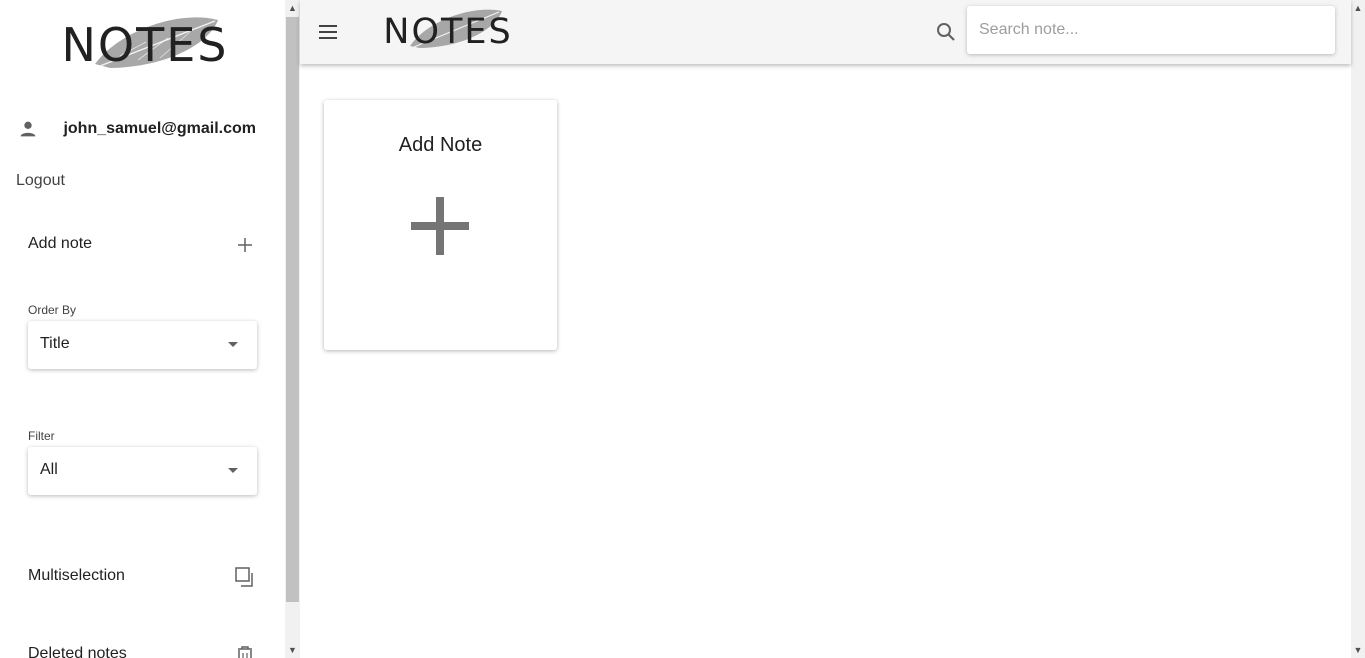 The height and width of the screenshot is (658, 1365). What do you see at coordinates (946, 32) in the screenshot?
I see `search-icon` at bounding box center [946, 32].